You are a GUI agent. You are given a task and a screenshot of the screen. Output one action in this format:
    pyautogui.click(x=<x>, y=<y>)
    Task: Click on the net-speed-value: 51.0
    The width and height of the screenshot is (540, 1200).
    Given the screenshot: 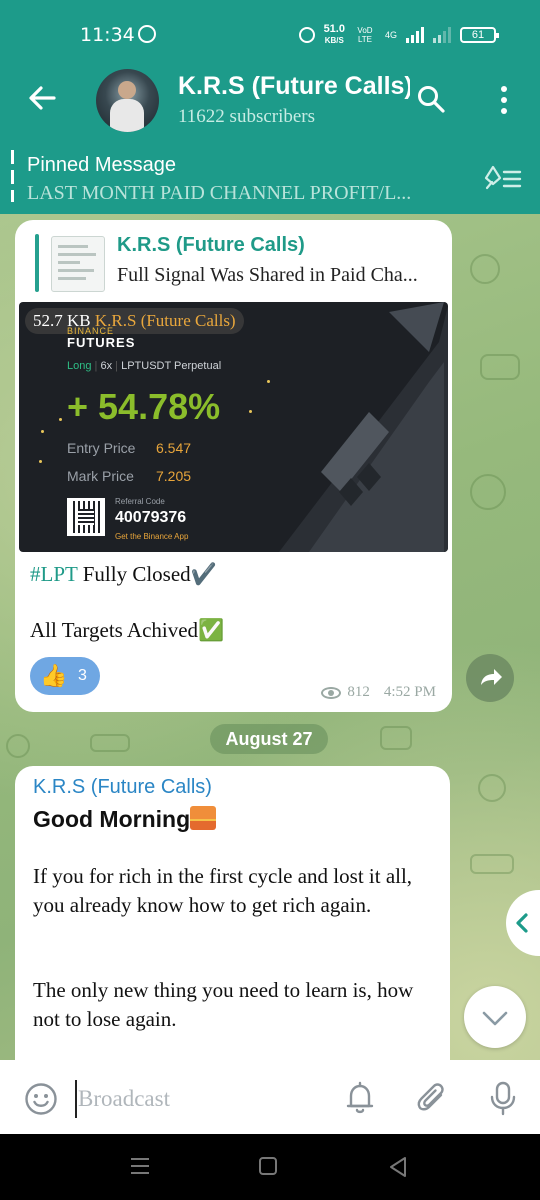 What is the action you would take?
    pyautogui.click(x=334, y=29)
    